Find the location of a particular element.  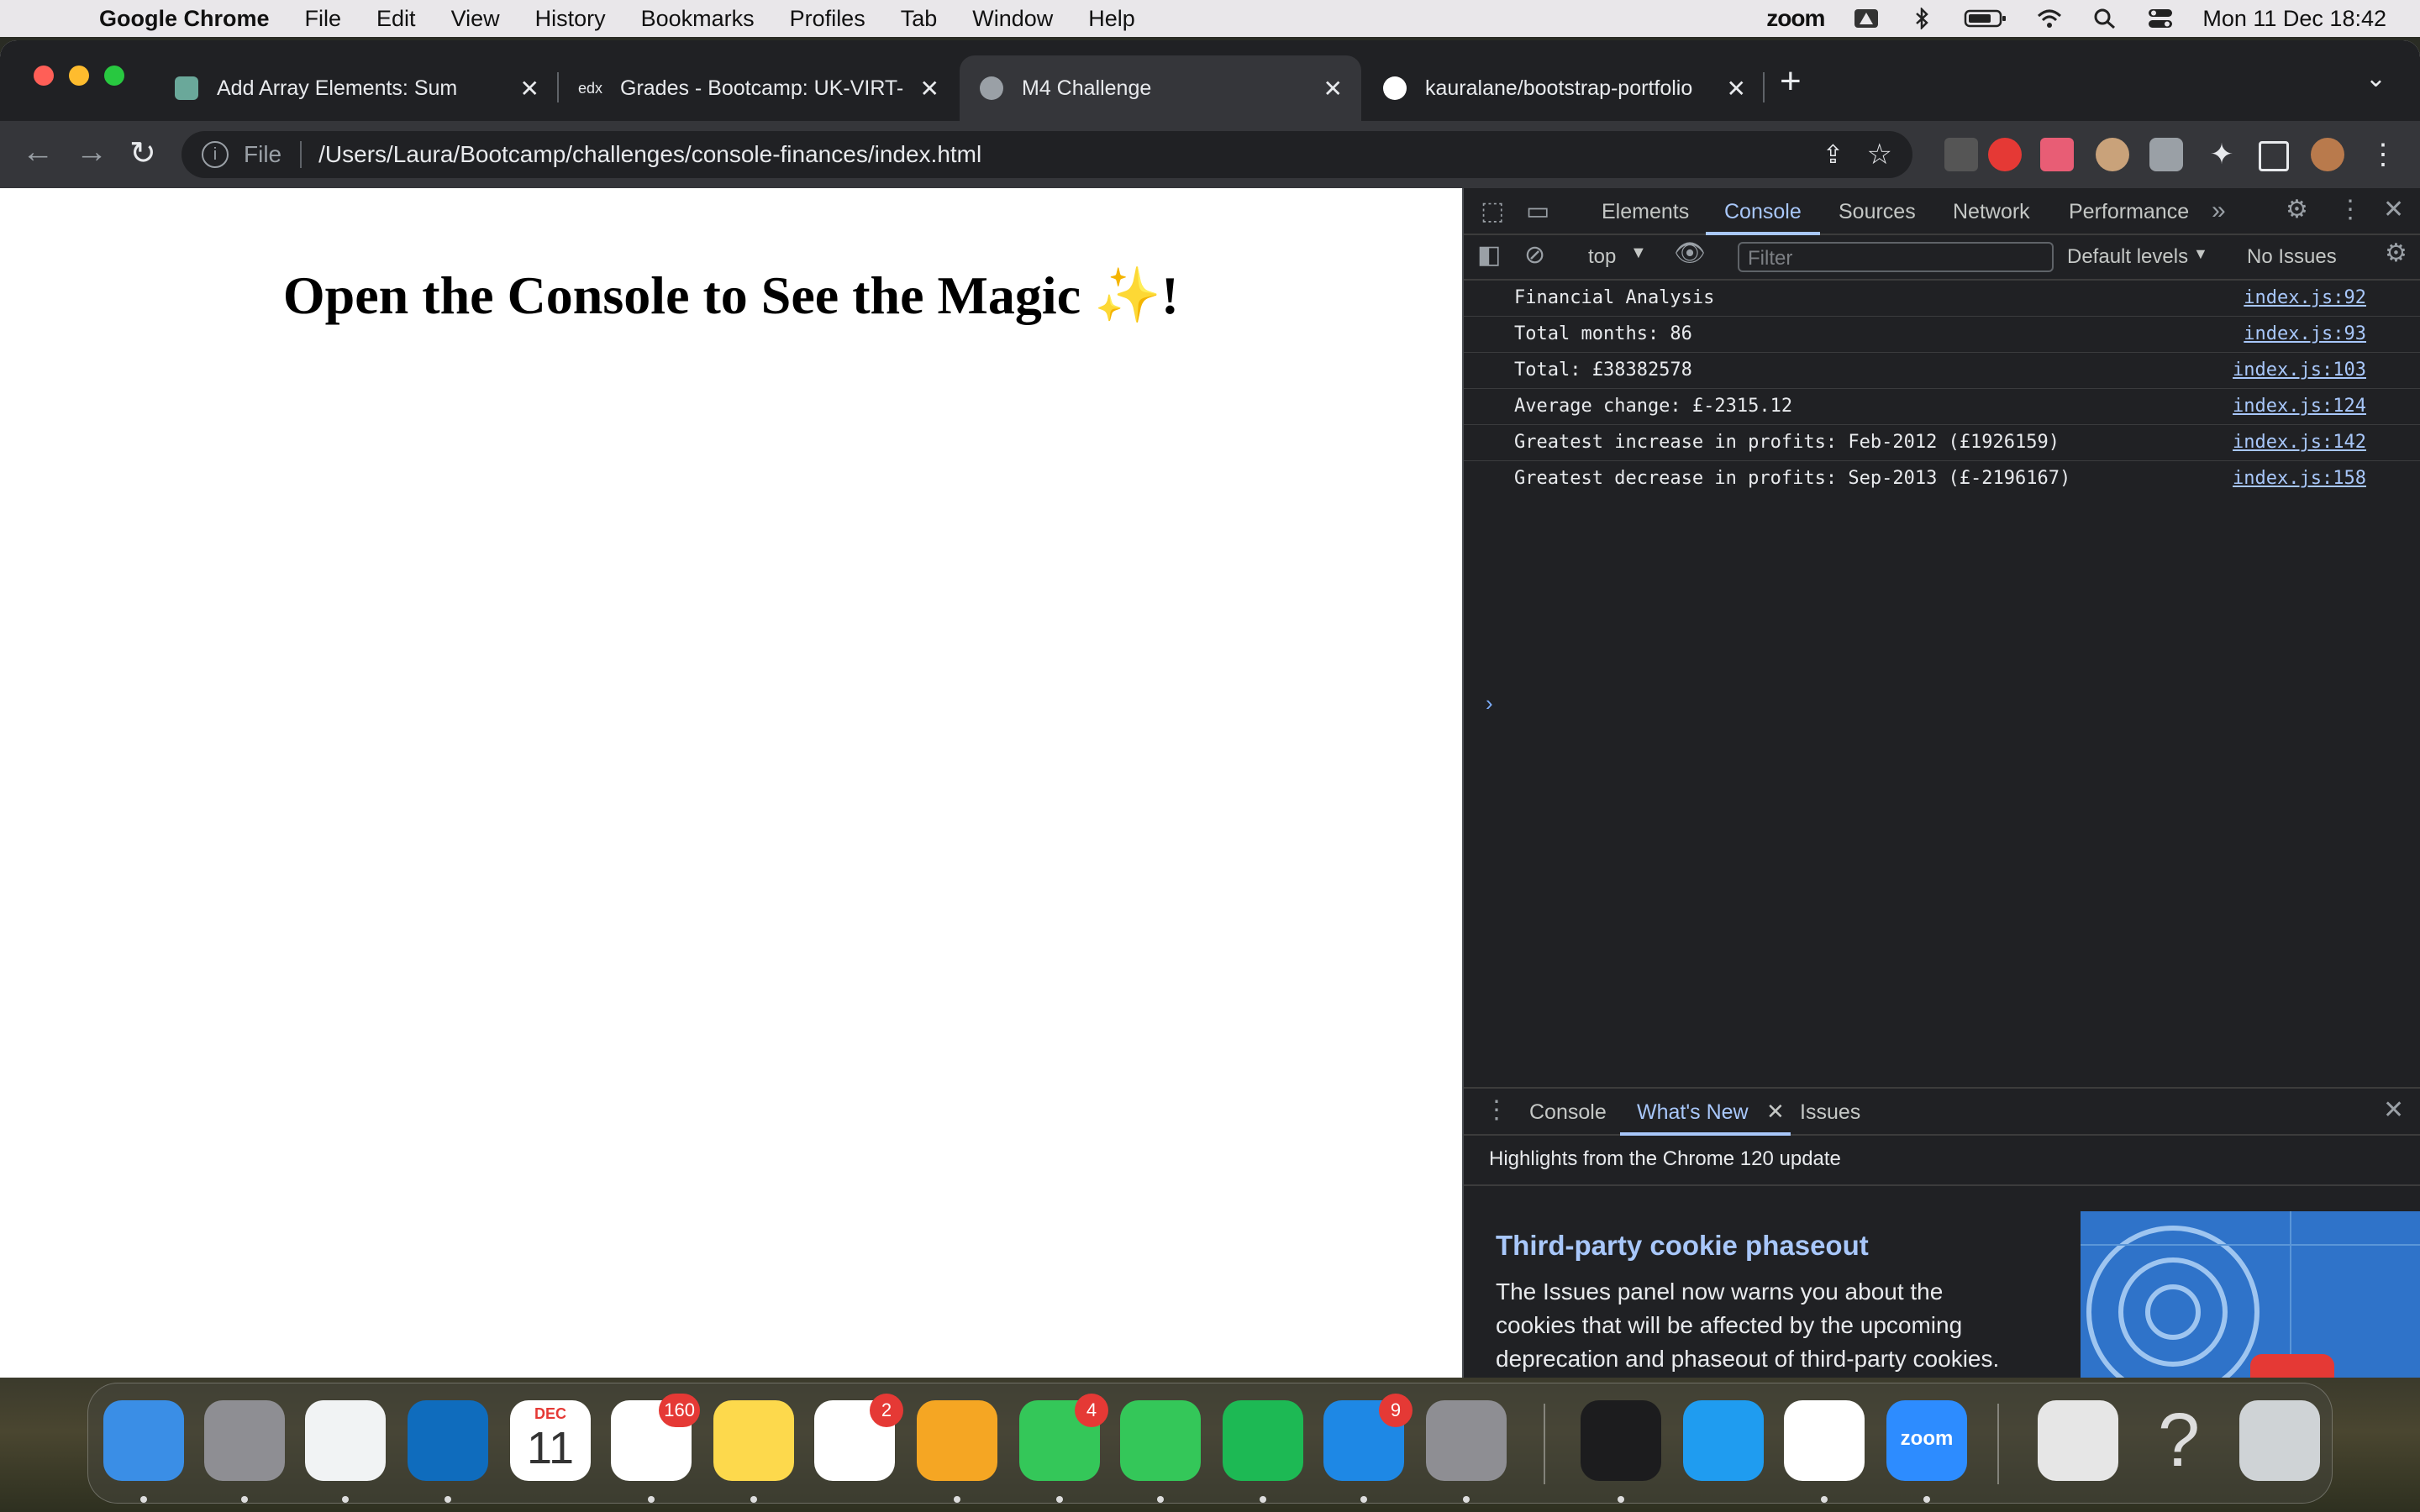

messages-dock-icon: 4 is located at coordinates (1063, 1448).